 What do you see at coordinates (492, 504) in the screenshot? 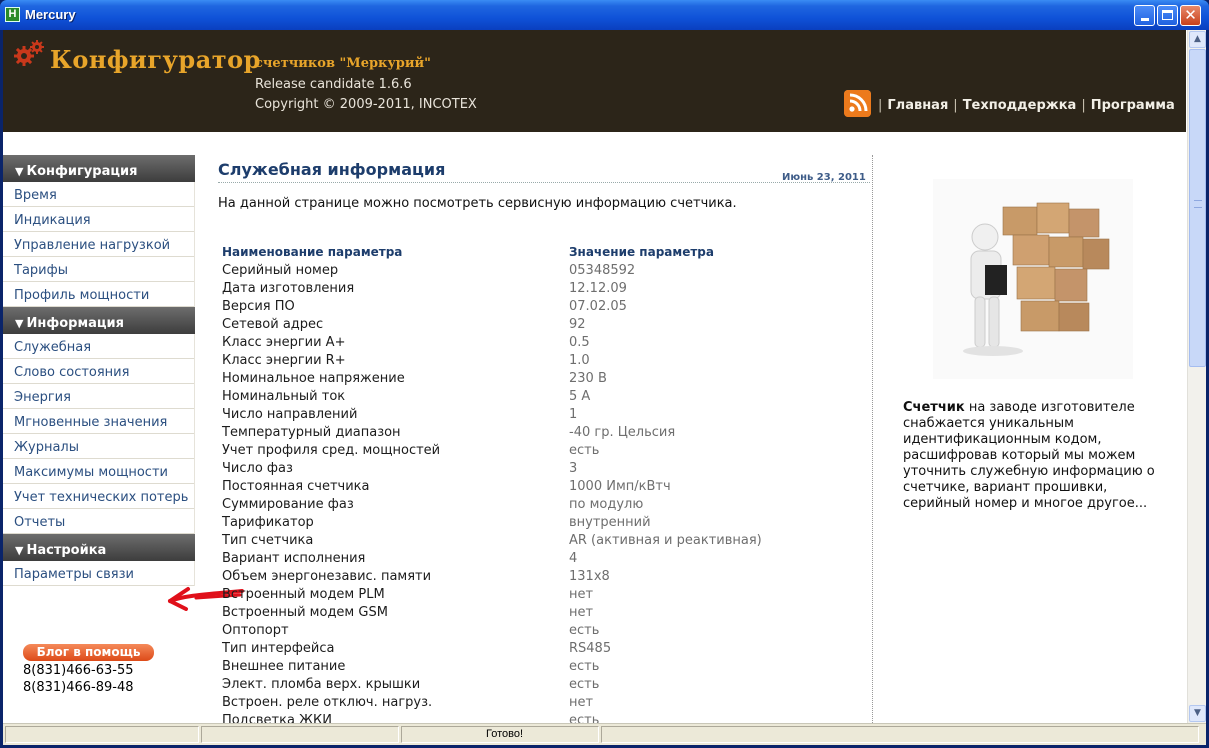
I see `table-row: Суммирование фаз по модулю` at bounding box center [492, 504].